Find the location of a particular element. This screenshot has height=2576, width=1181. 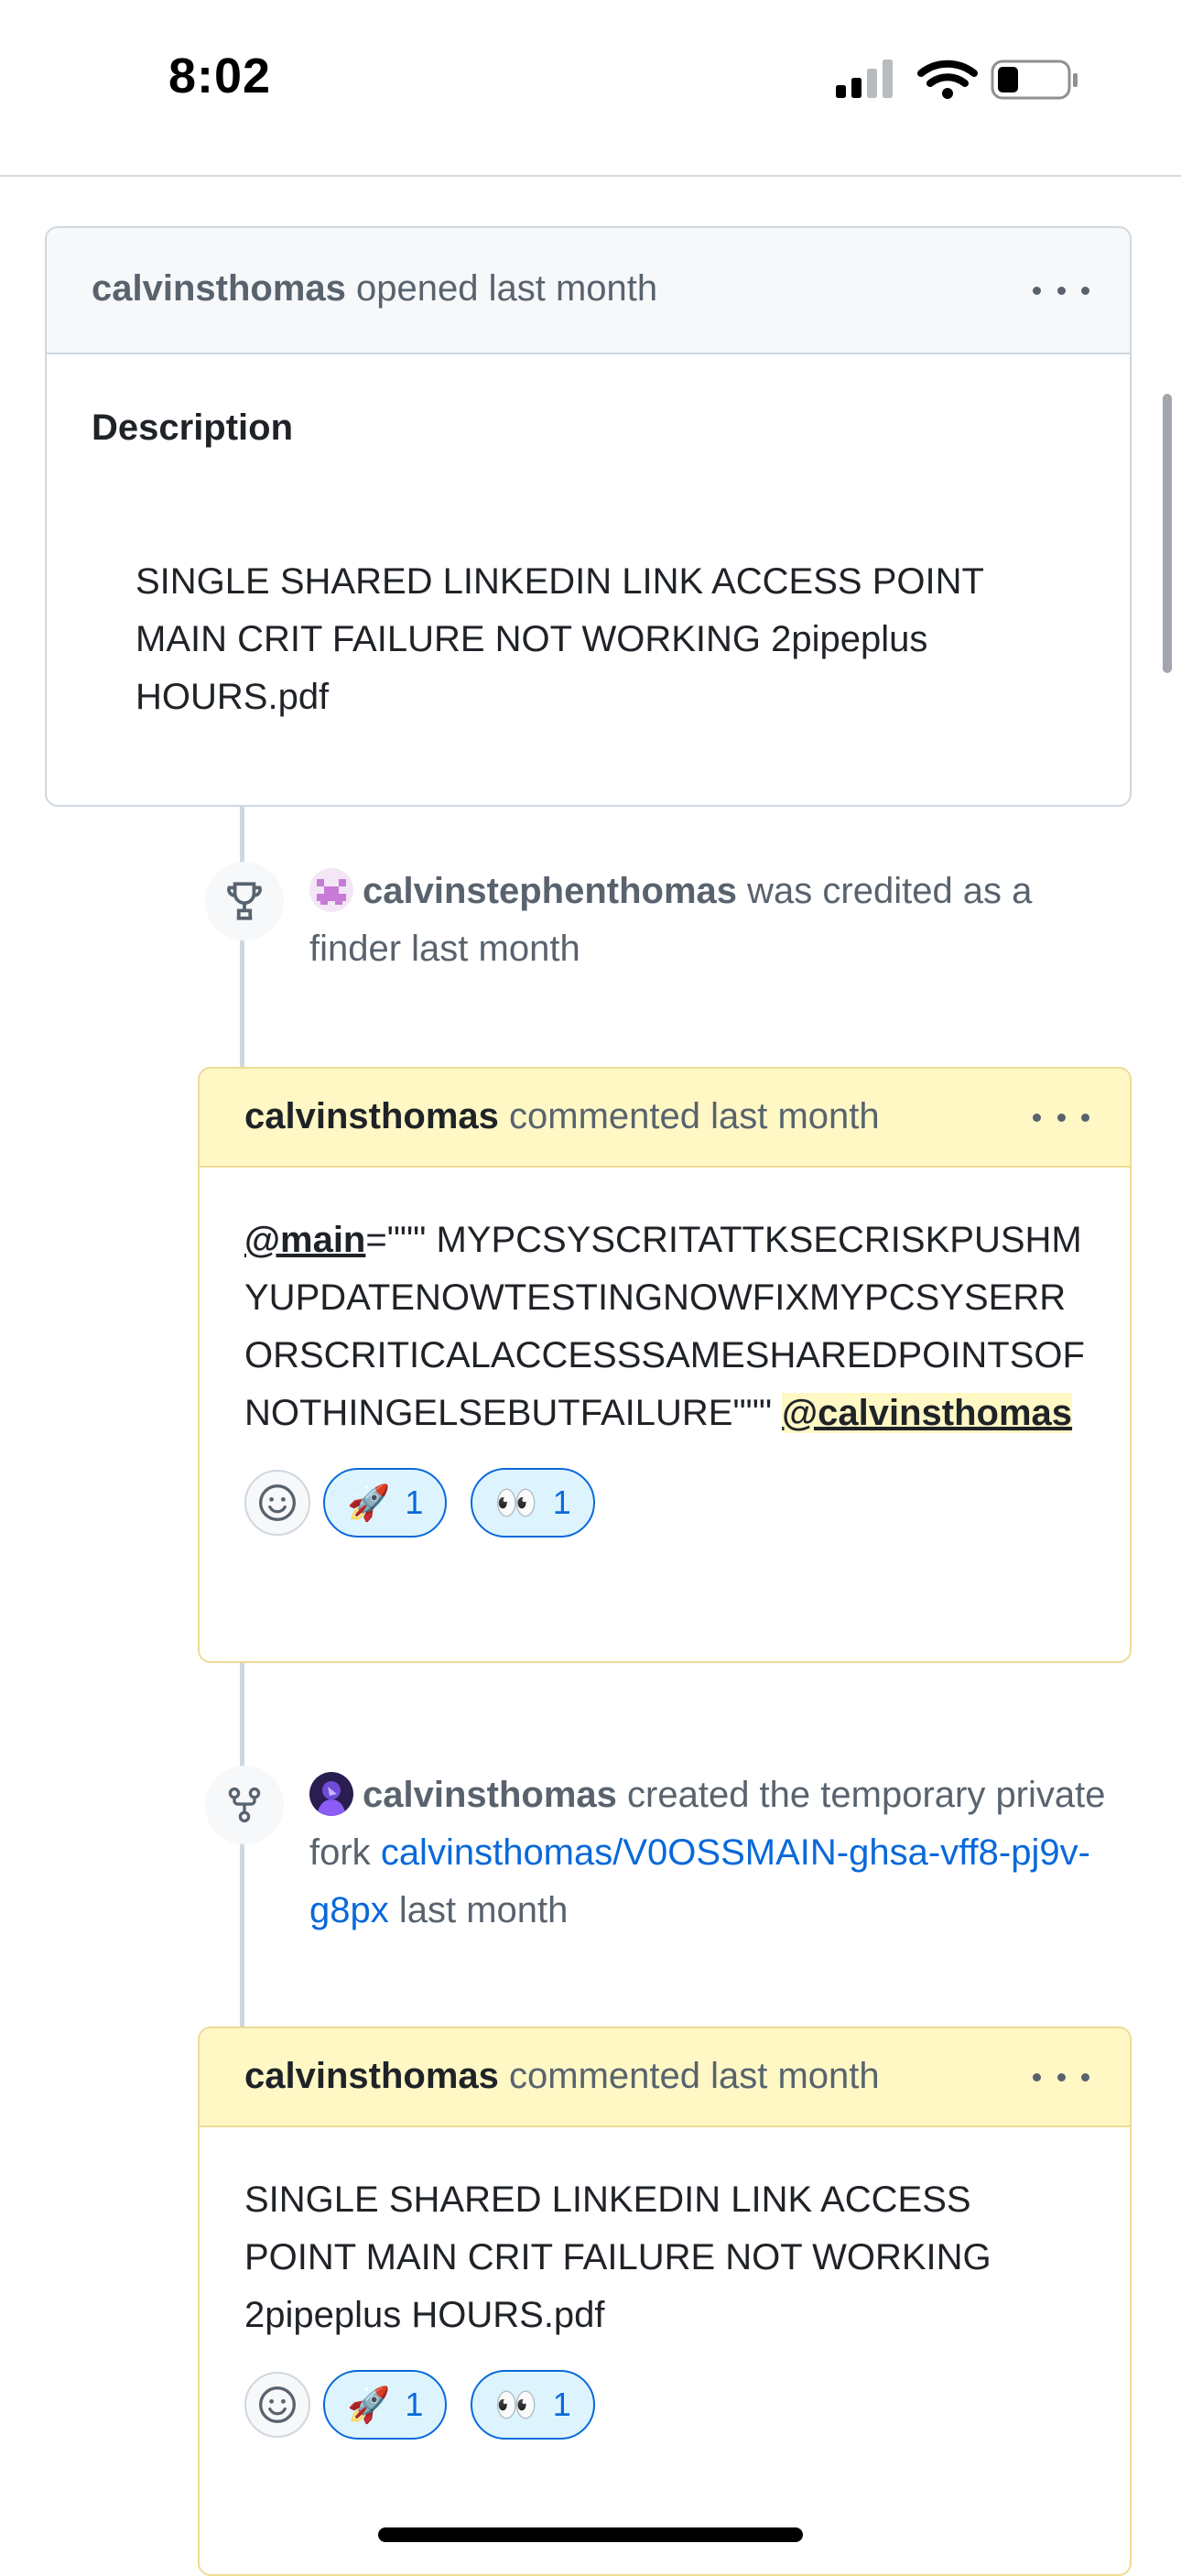

mention-link-self: @calvinsthomas is located at coordinates (928, 1413).